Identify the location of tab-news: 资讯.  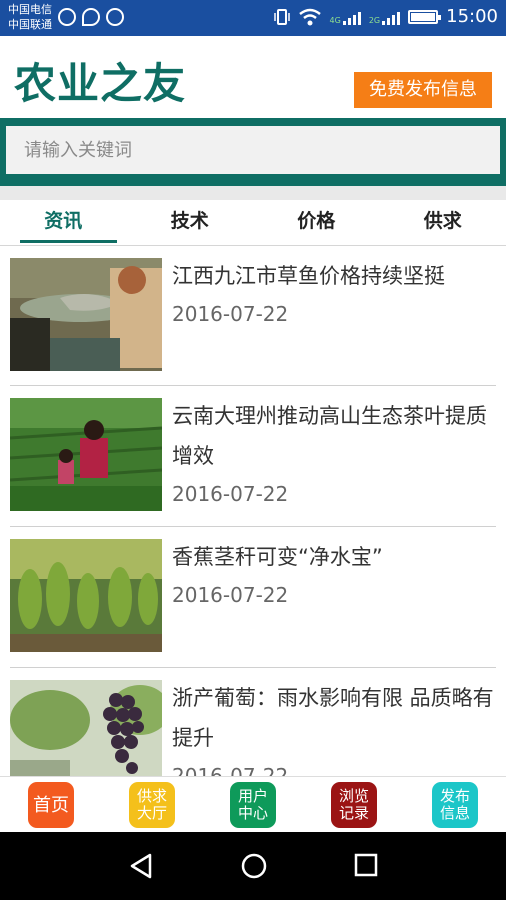
(63, 222).